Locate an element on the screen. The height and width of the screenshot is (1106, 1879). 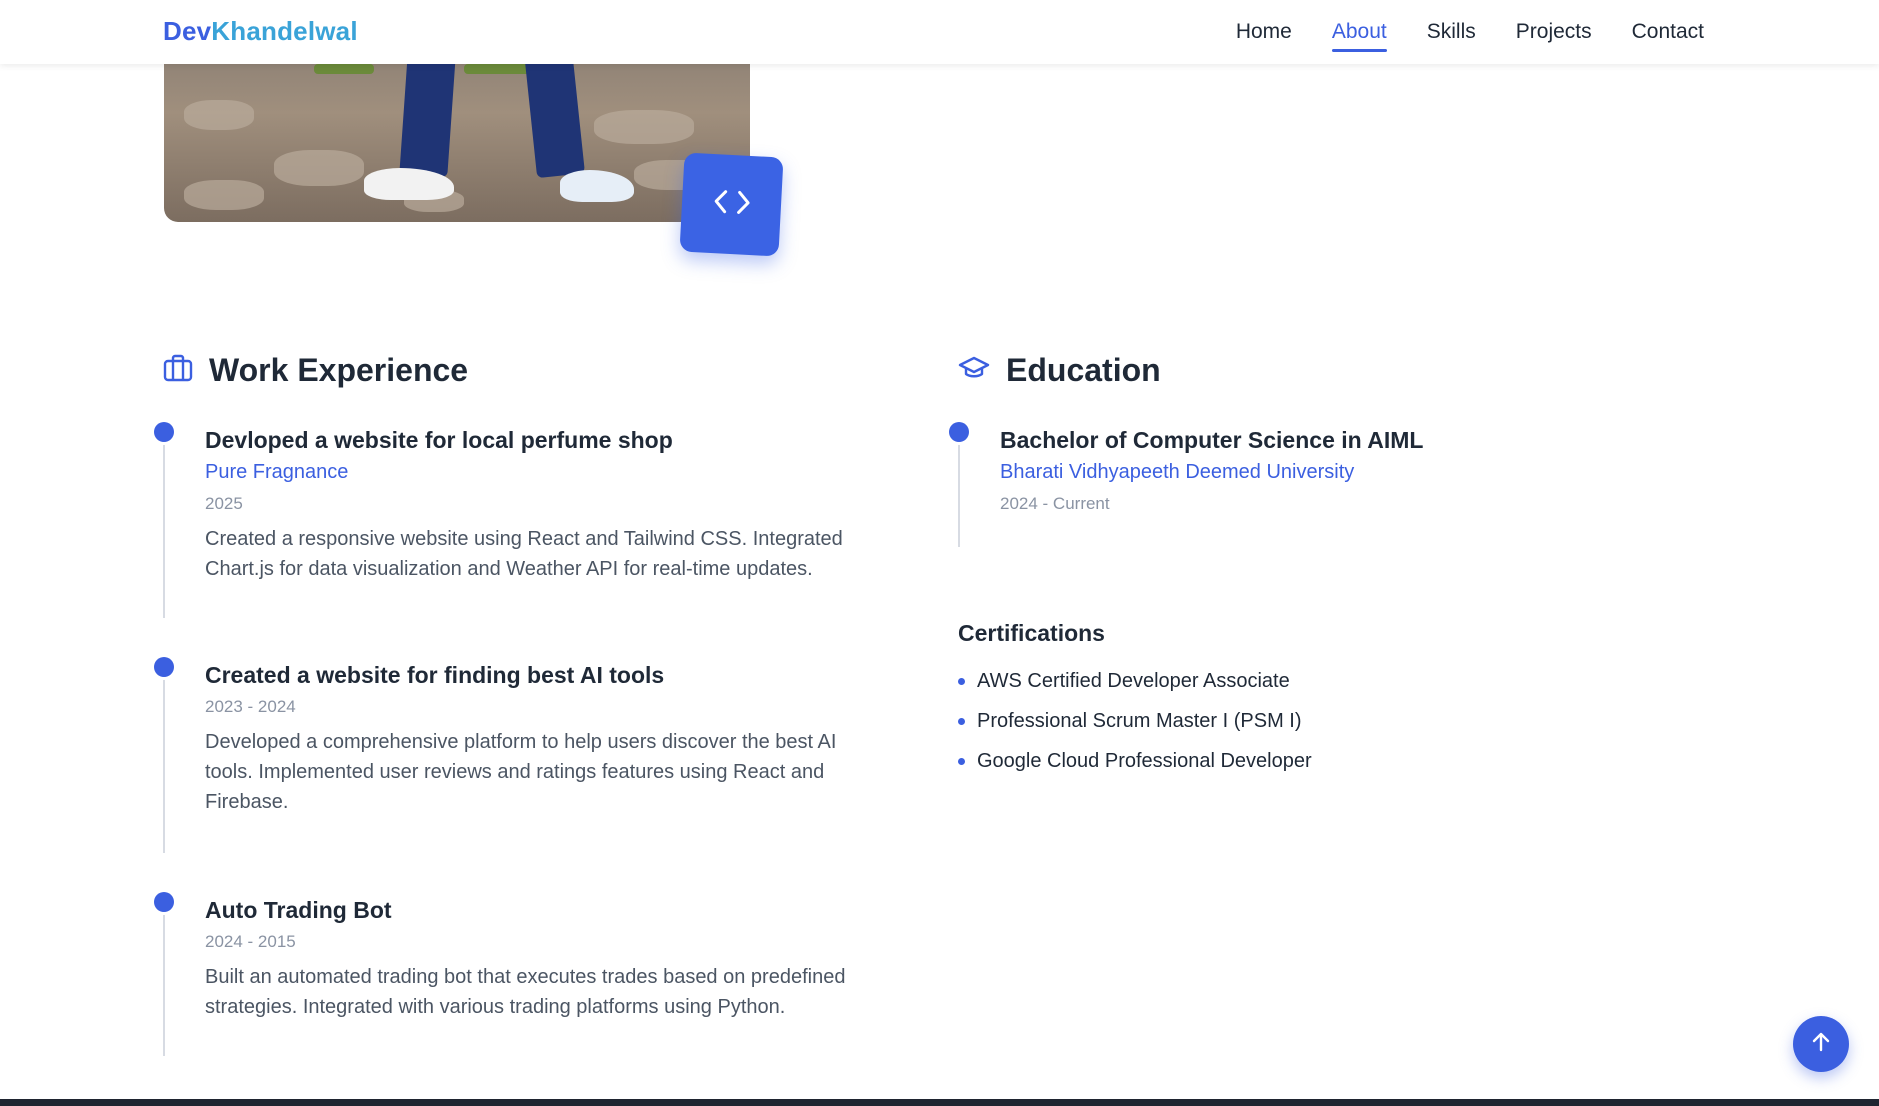
work-item-date: 2024 - 2015 is located at coordinates (250, 941).